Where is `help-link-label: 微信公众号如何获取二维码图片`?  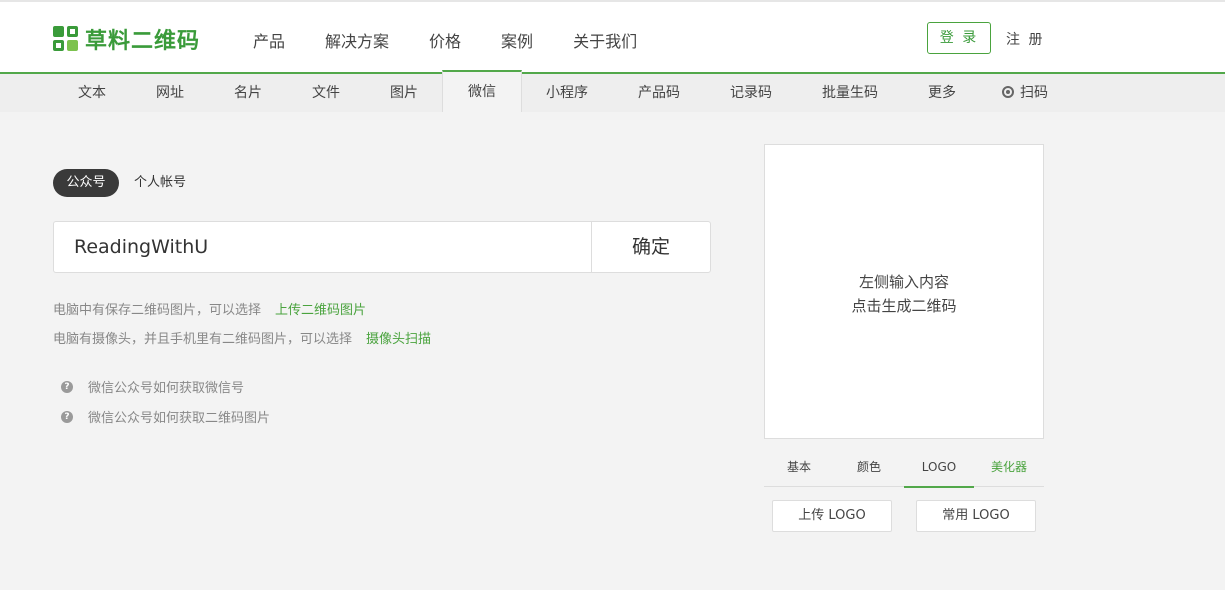 help-link-label: 微信公众号如何获取二维码图片 is located at coordinates (179, 418).